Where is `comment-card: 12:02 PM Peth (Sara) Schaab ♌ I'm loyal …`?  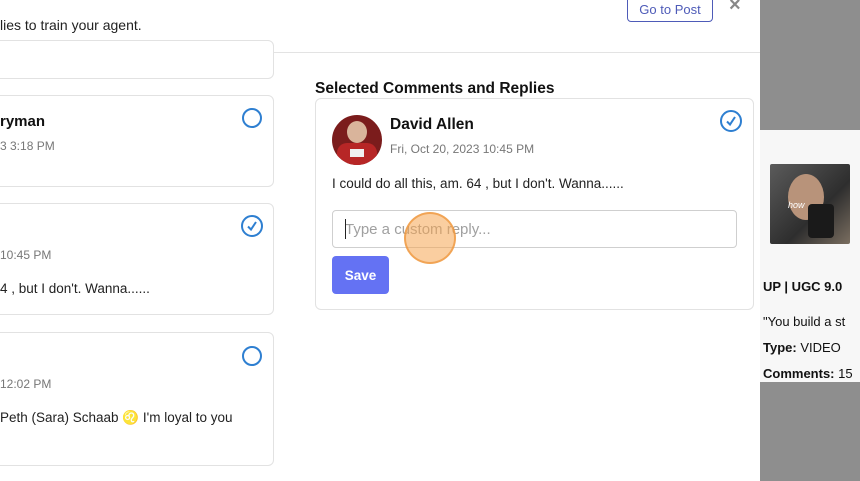
comment-card: 12:02 PM Peth (Sara) Schaab ♌ I'm loyal … is located at coordinates (137, 399).